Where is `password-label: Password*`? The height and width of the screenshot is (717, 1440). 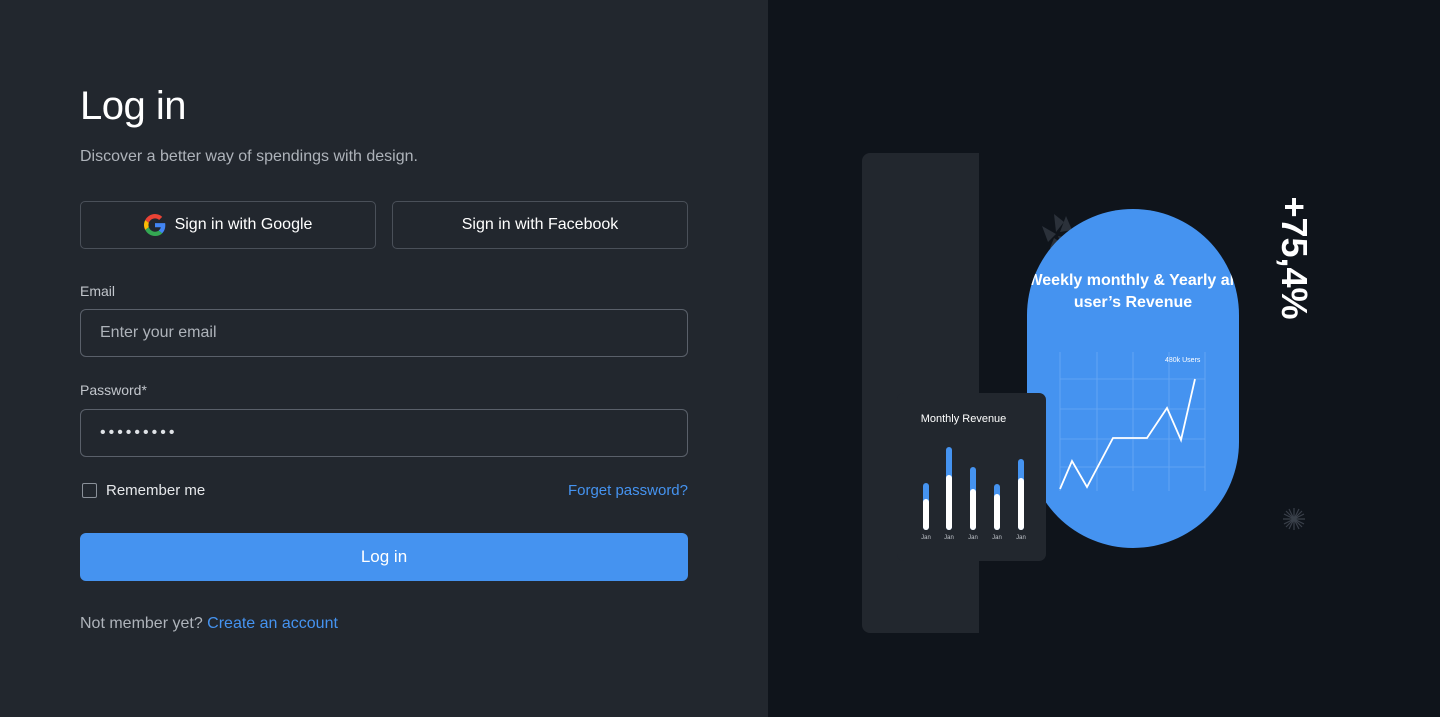
password-label: Password* is located at coordinates (113, 390).